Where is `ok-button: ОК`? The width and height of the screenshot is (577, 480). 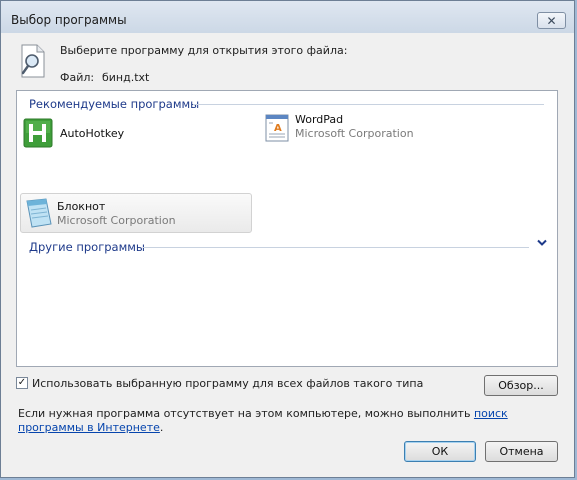 ok-button: ОК is located at coordinates (440, 451).